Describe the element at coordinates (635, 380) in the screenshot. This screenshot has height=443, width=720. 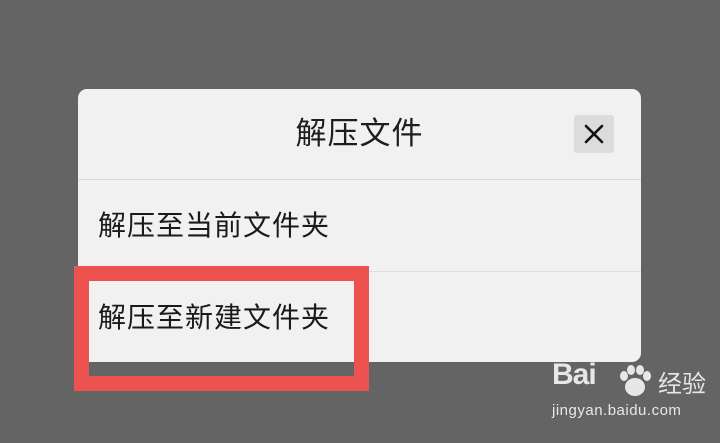
I see `paw-icon` at that location.